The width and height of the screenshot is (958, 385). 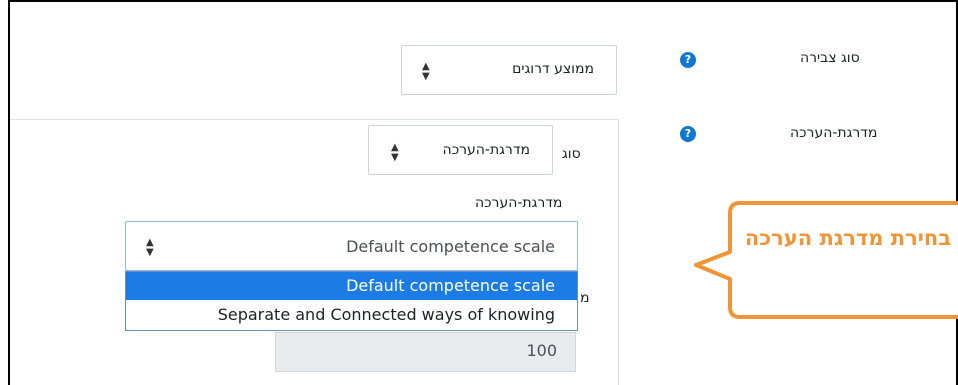 What do you see at coordinates (351, 286) in the screenshot?
I see `scale-option-default: Default competence scale` at bounding box center [351, 286].